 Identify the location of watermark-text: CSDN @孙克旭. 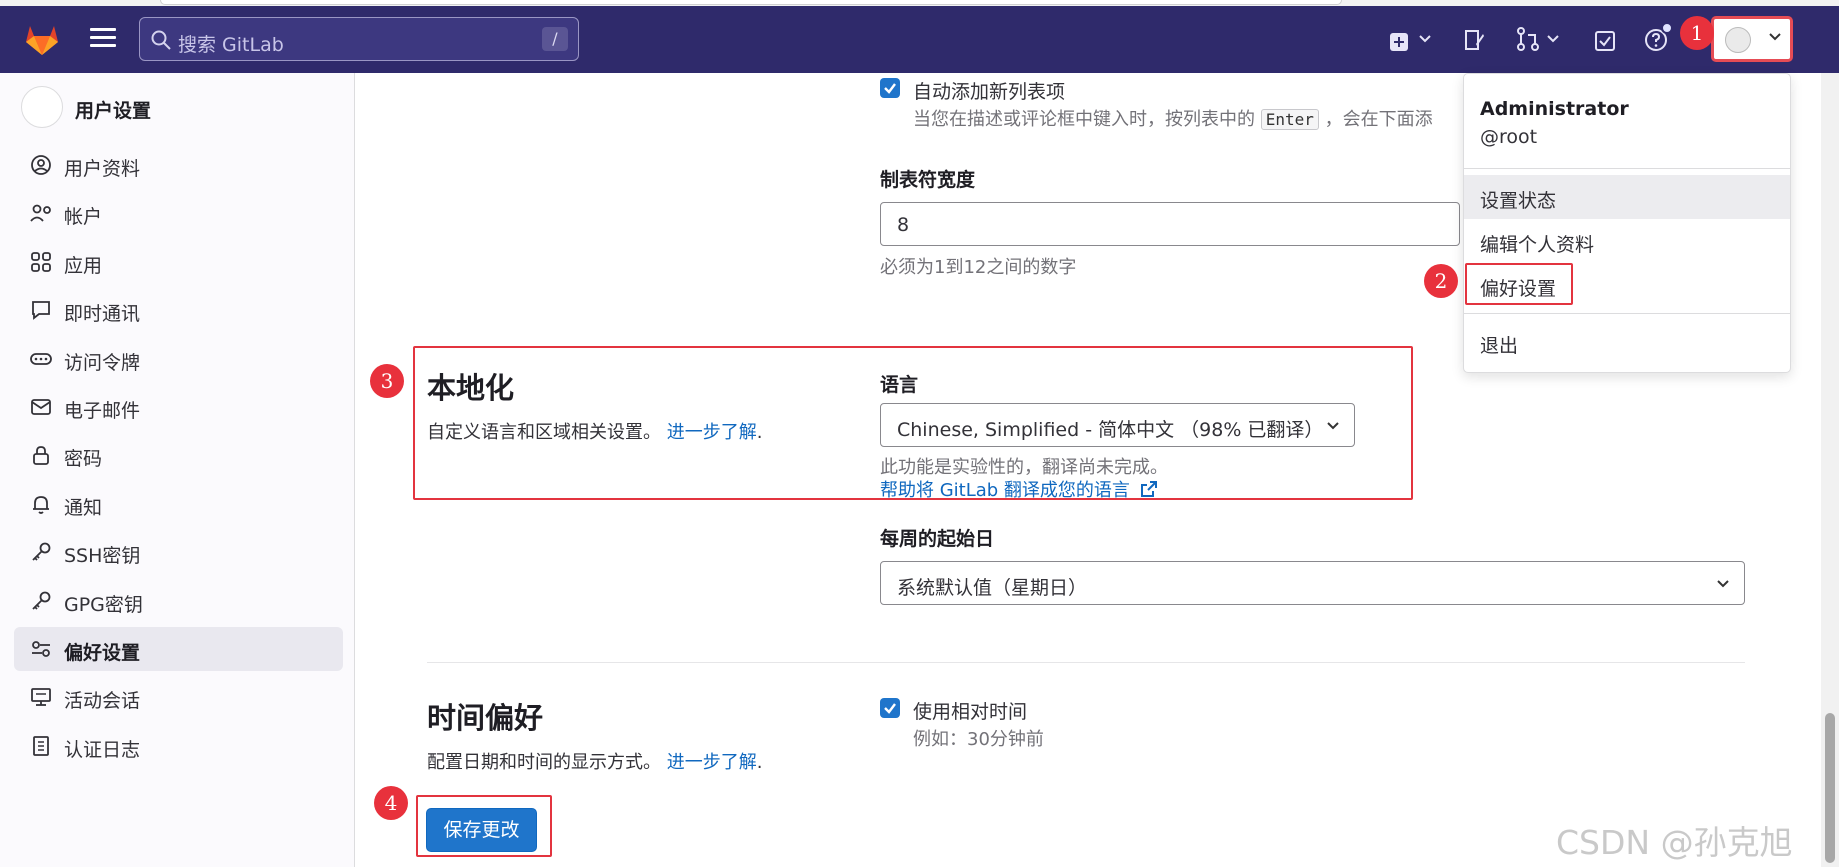
(1674, 842).